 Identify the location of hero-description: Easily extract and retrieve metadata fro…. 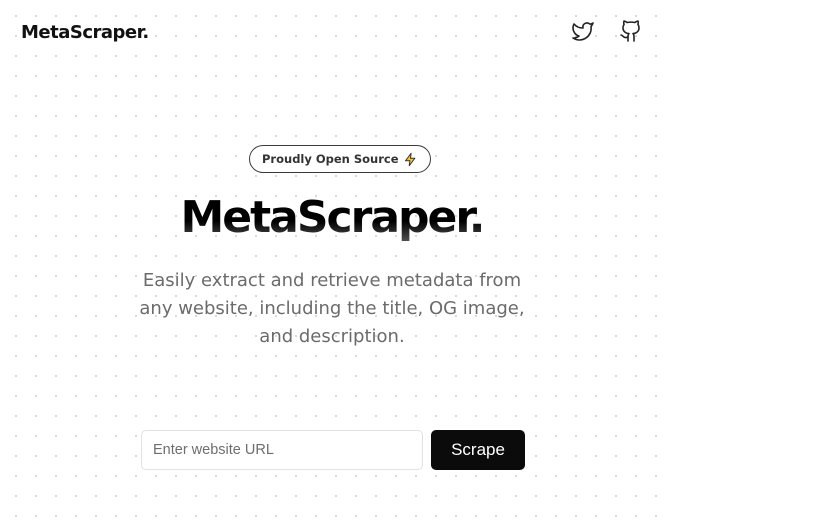
(332, 308).